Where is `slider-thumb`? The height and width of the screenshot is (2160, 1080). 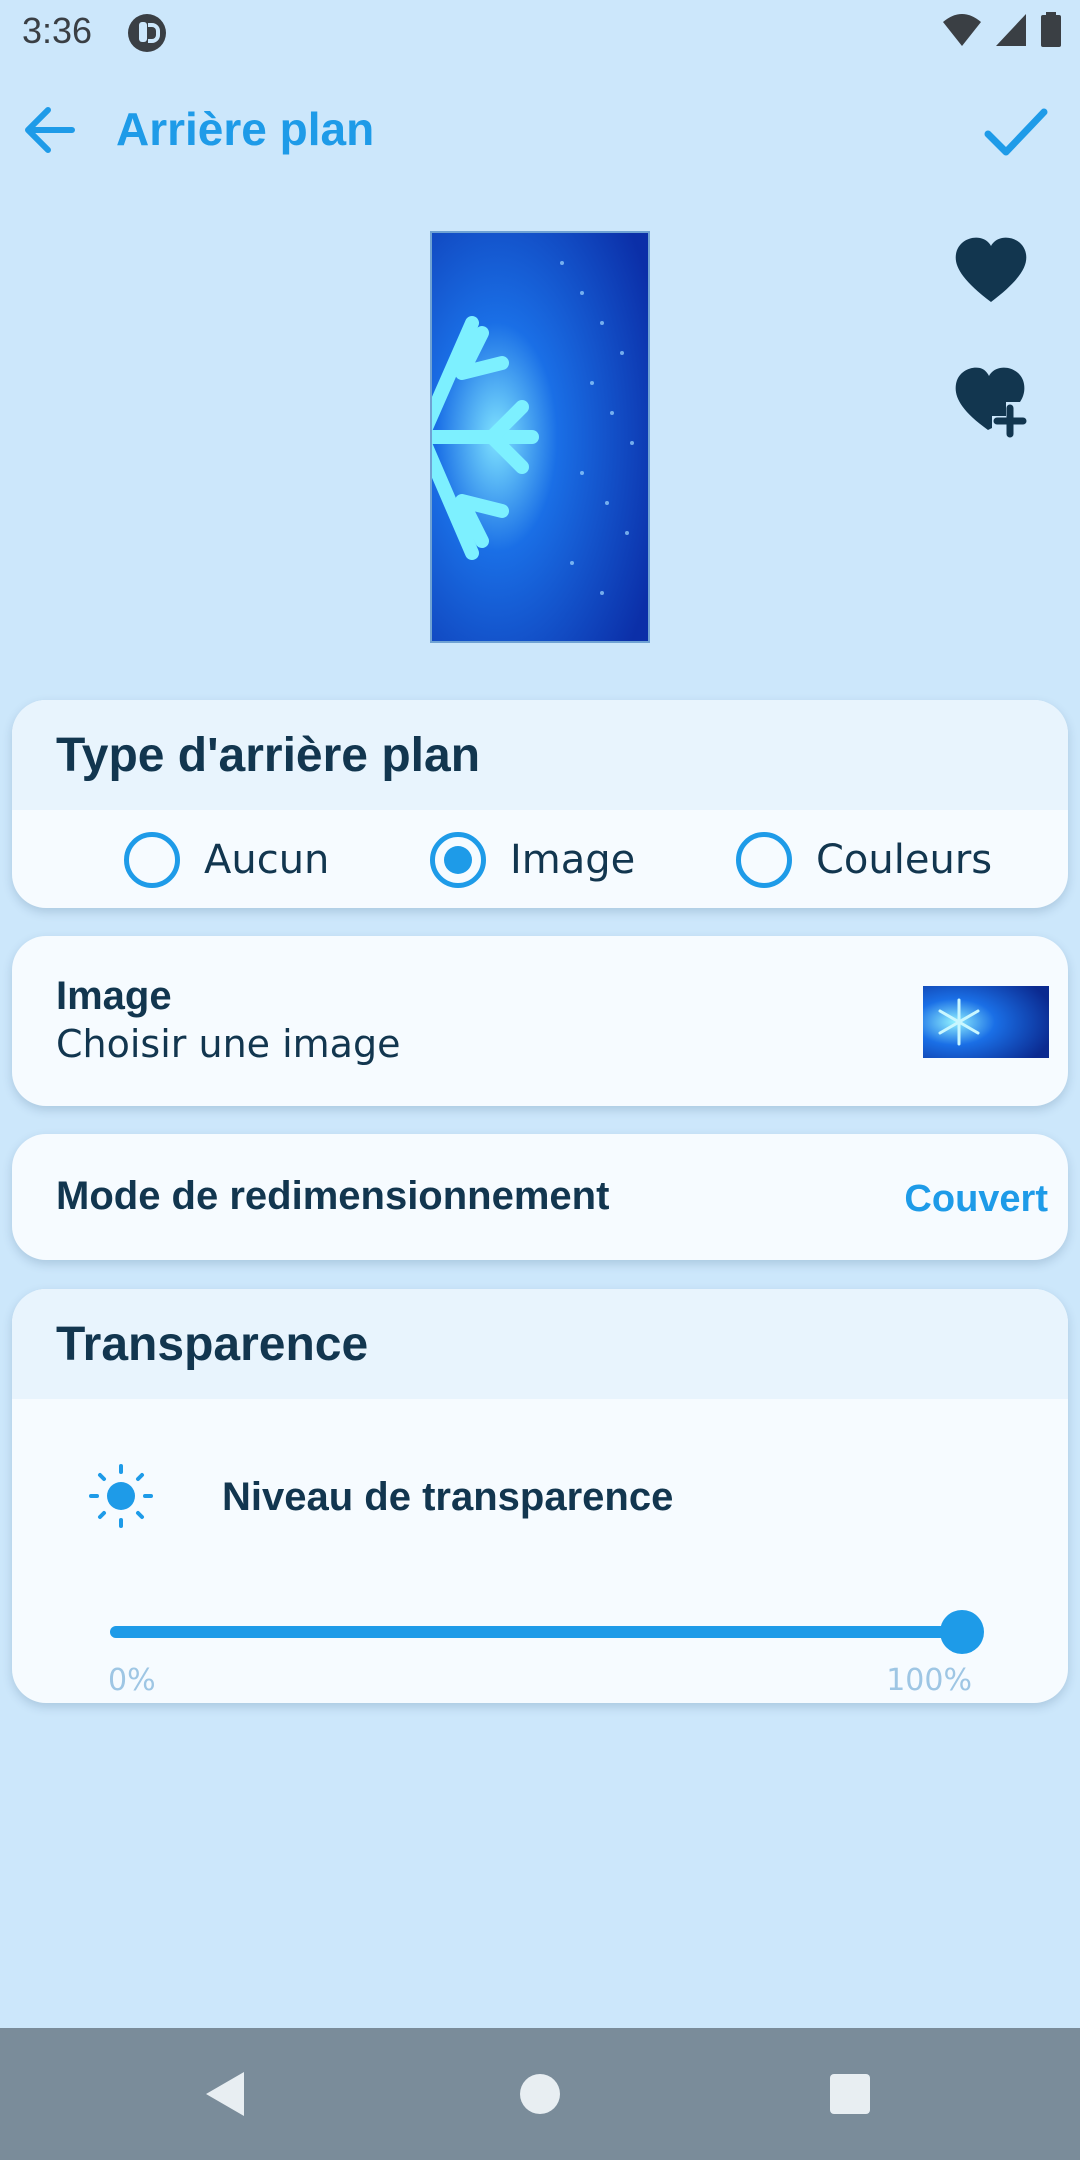
slider-thumb is located at coordinates (962, 1632).